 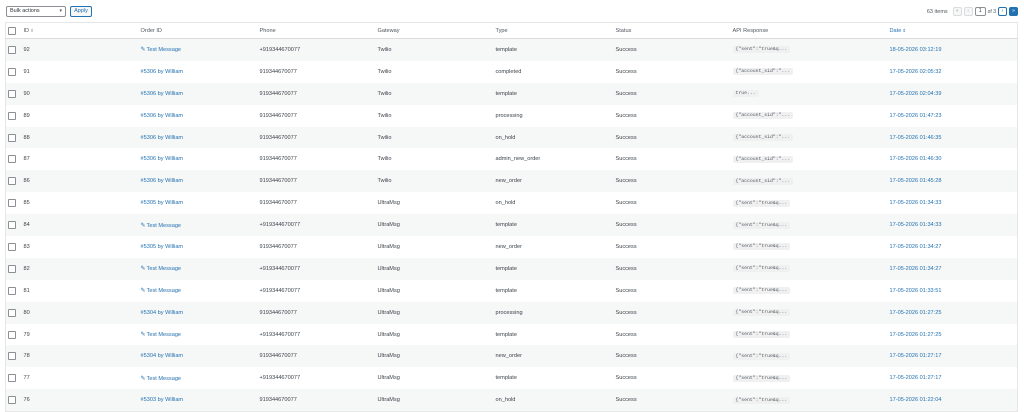 I want to click on cell-id: 89, so click(x=26, y=115).